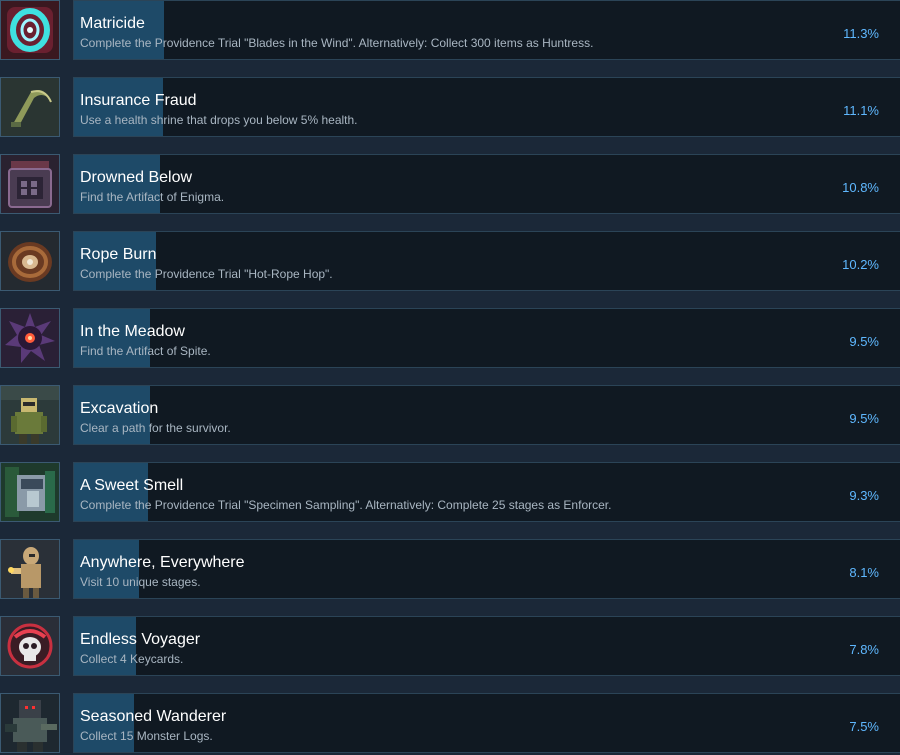 This screenshot has height=755, width=900. Describe the element at coordinates (860, 264) in the screenshot. I see `unlock-percentage: 10.2%` at that location.